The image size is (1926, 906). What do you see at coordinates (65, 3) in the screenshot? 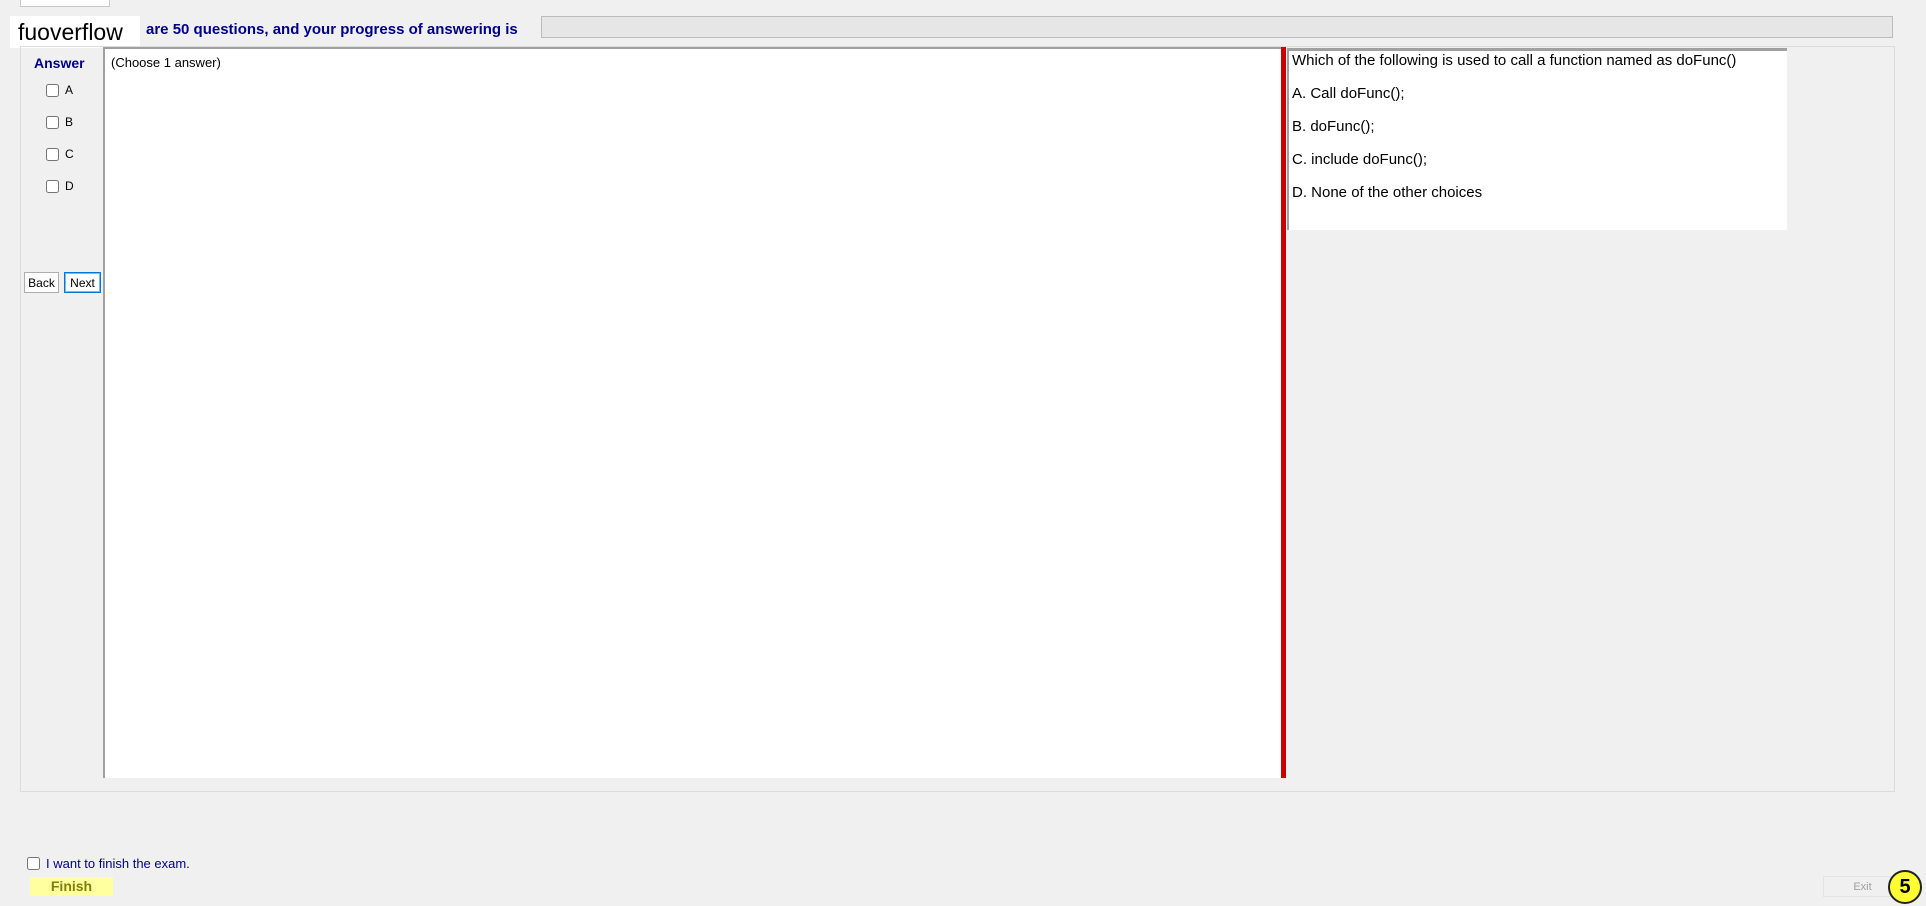
I see `window-tab` at bounding box center [65, 3].